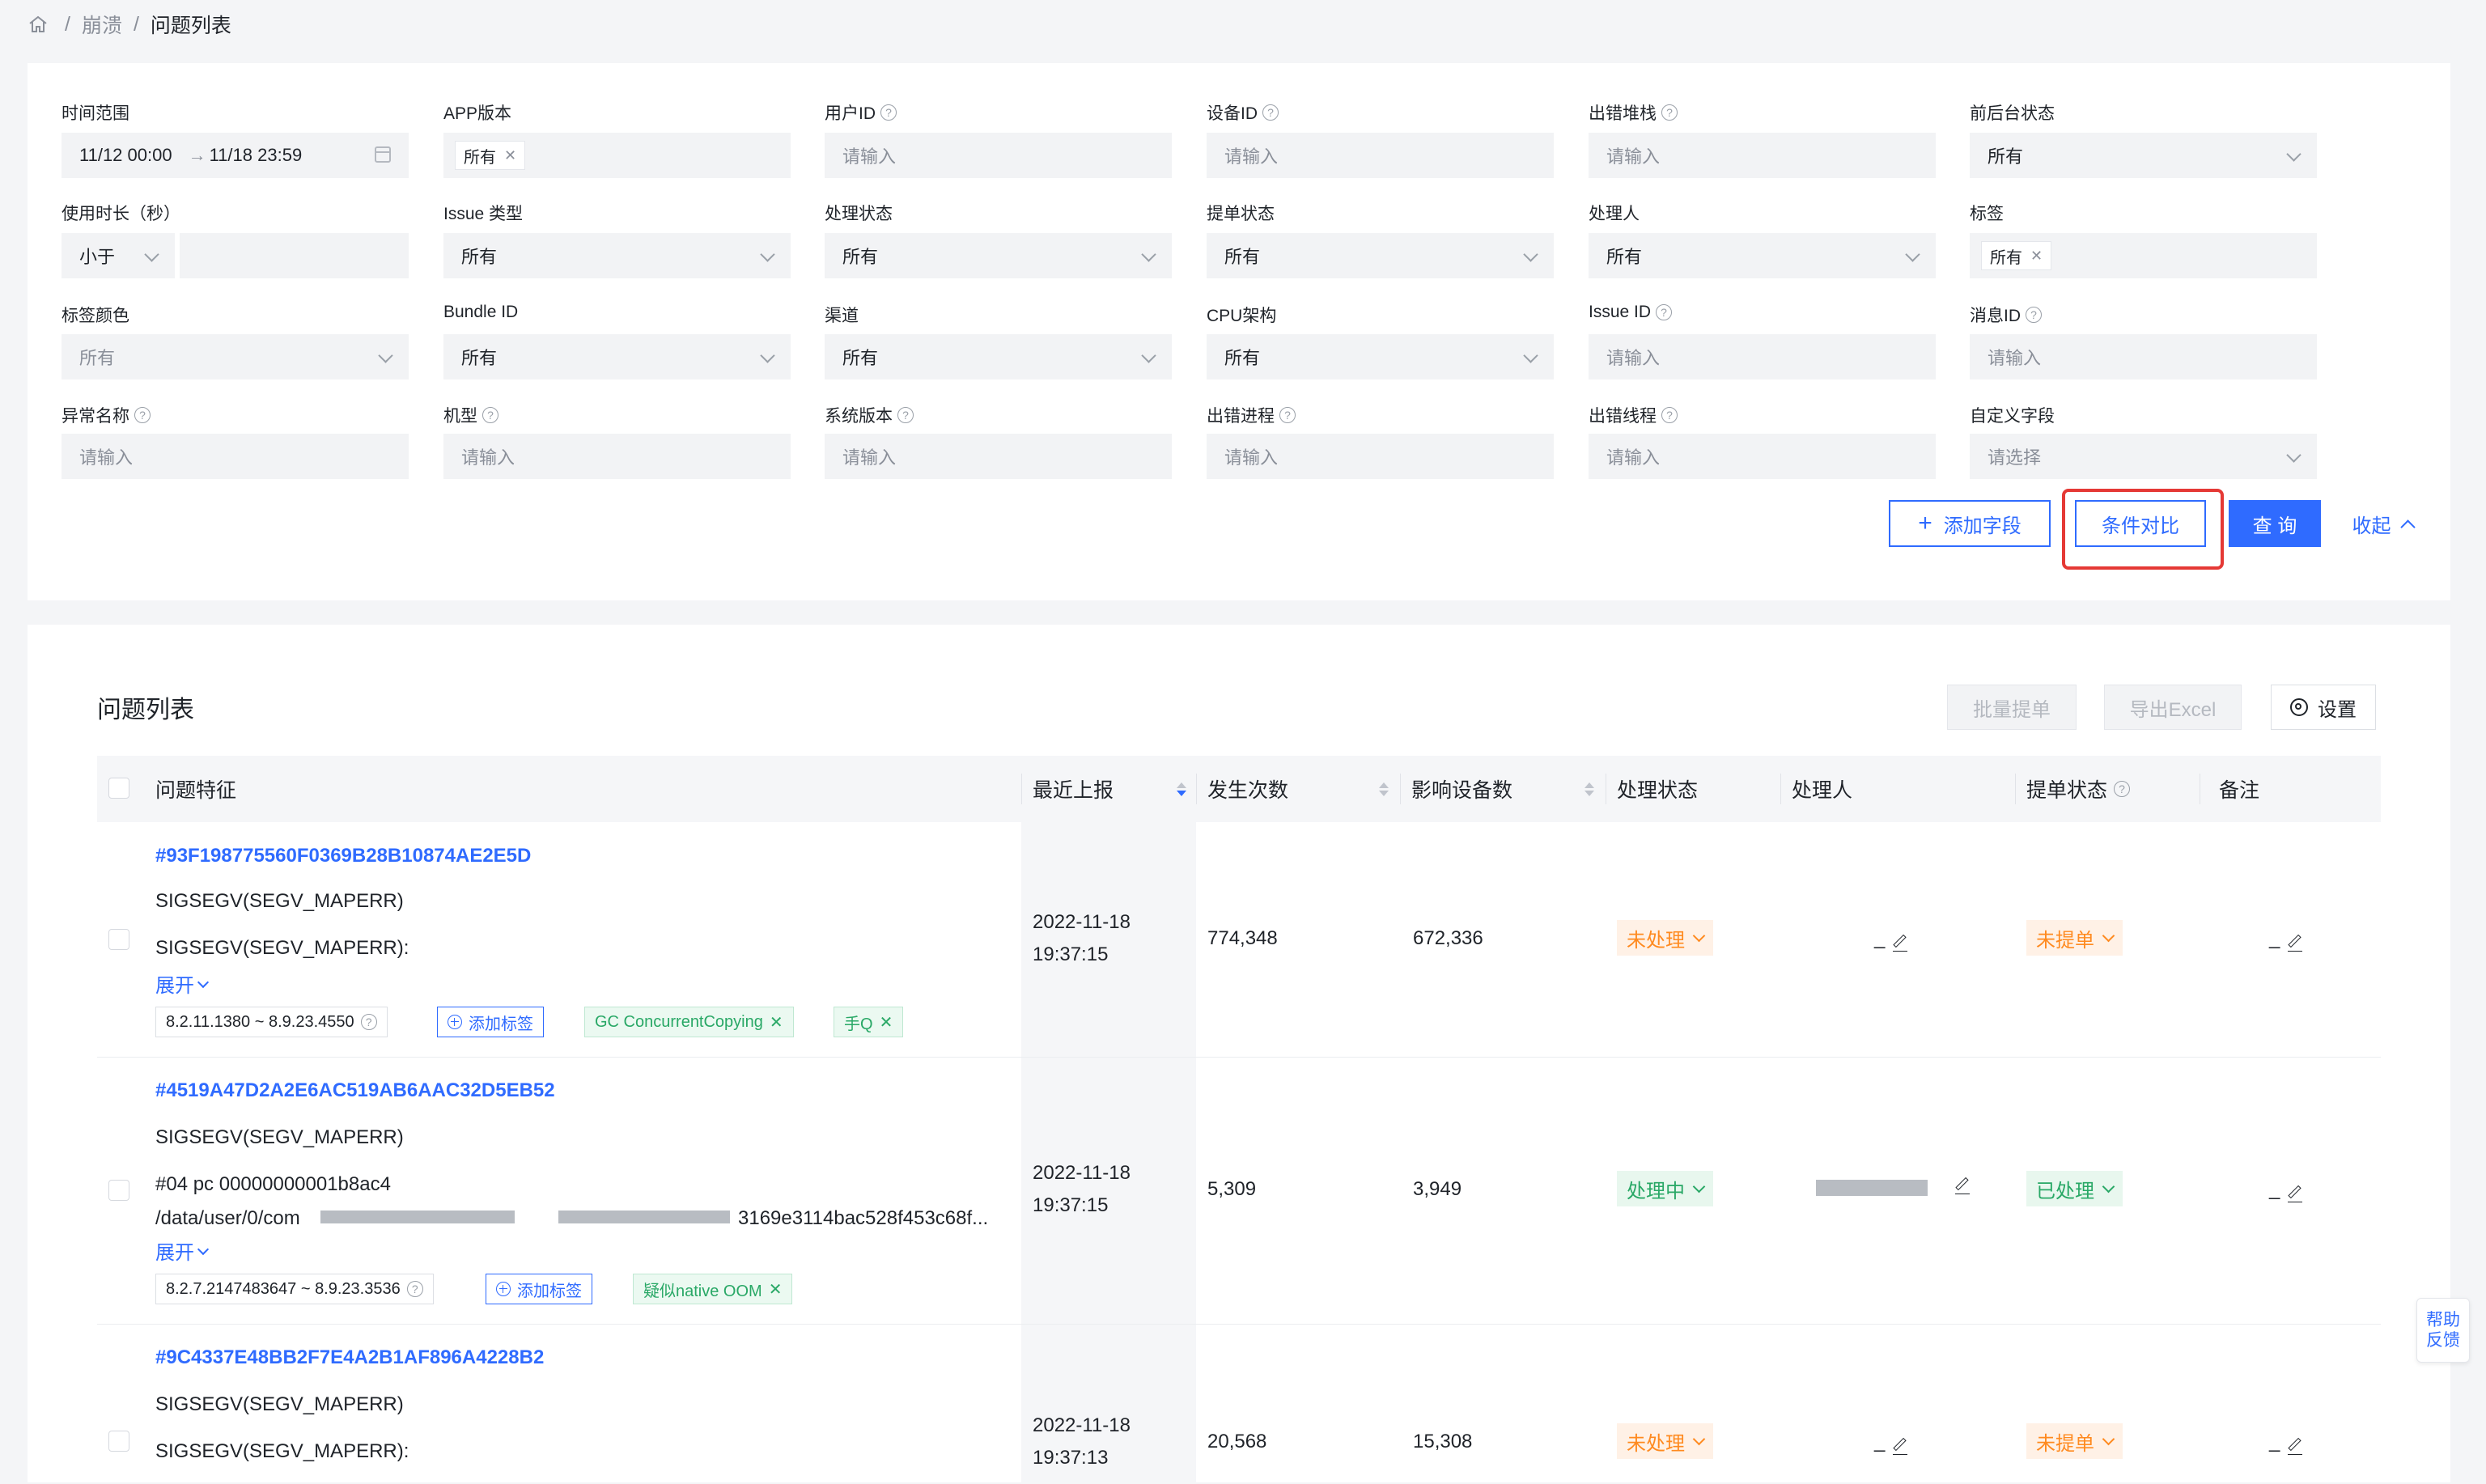 The image size is (2486, 1484). What do you see at coordinates (2143, 255) in the screenshot?
I see `tags-select: 所有 ✕` at bounding box center [2143, 255].